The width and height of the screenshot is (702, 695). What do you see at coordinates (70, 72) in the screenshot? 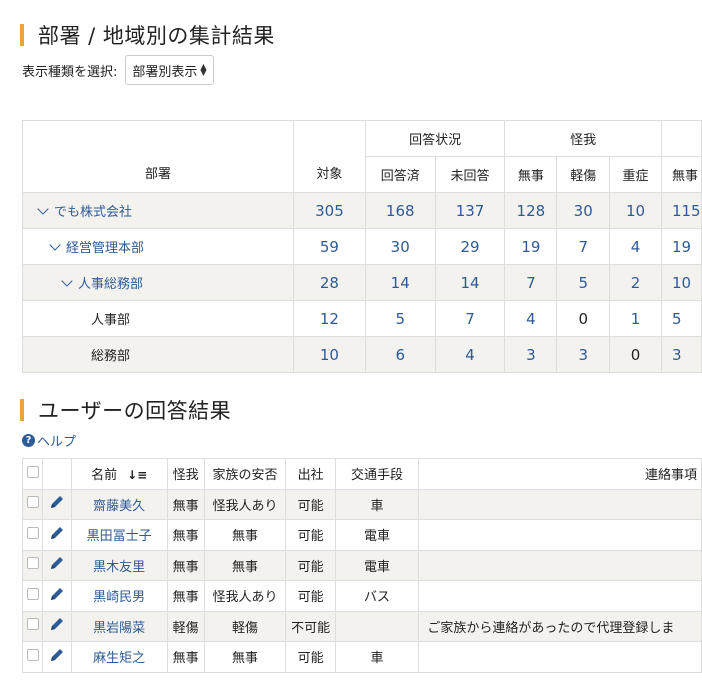
I see `display-type-label: 表示種類を選択:` at bounding box center [70, 72].